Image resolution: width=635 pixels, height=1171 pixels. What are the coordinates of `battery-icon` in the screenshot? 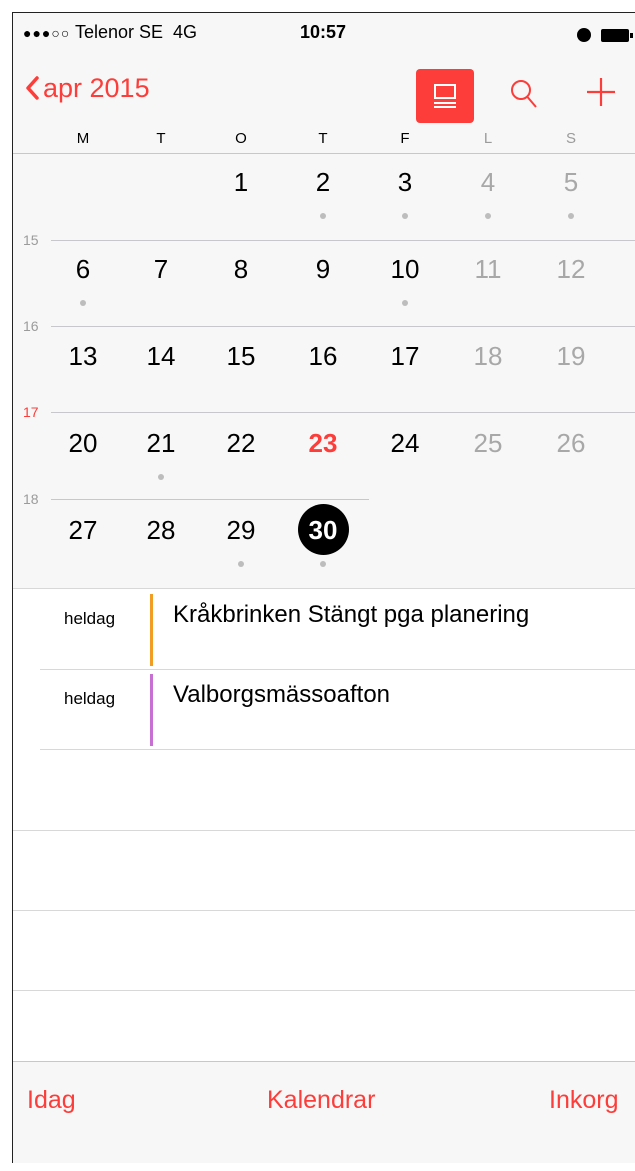 It's located at (617, 35).